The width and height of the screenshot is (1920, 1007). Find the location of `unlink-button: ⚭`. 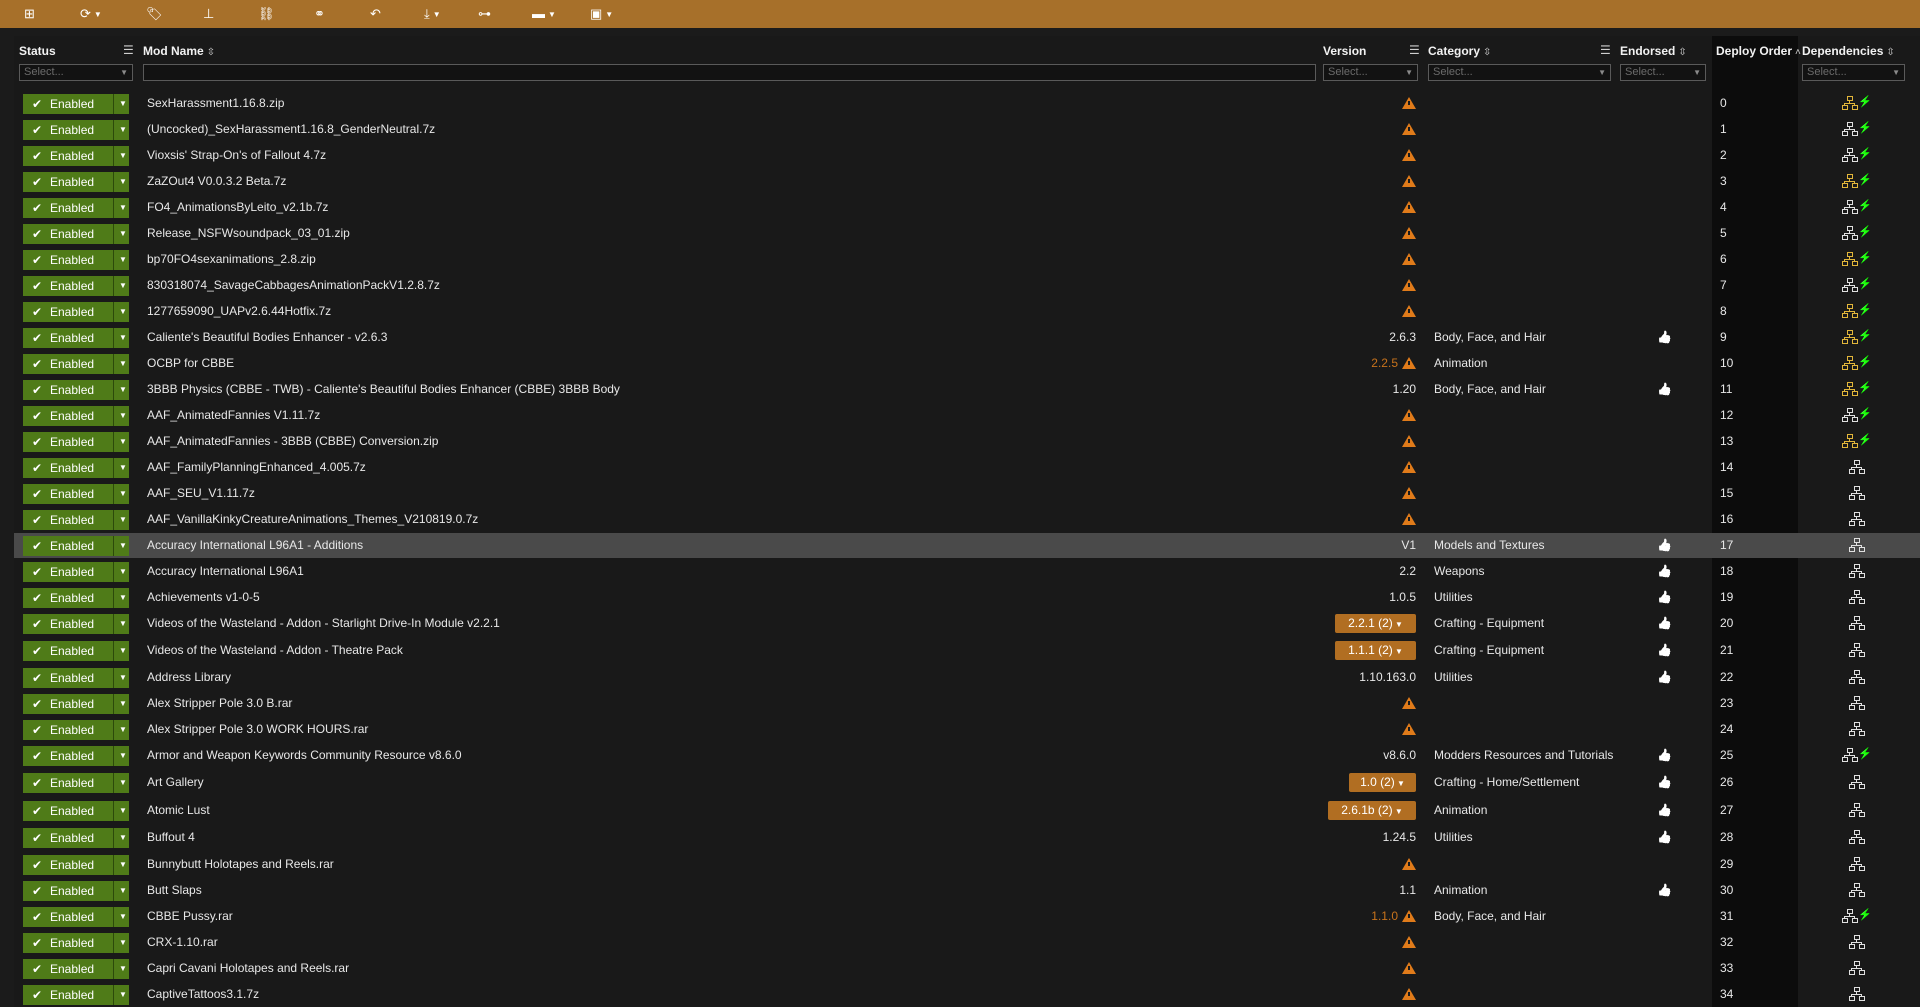

unlink-button: ⚭ is located at coordinates (319, 14).